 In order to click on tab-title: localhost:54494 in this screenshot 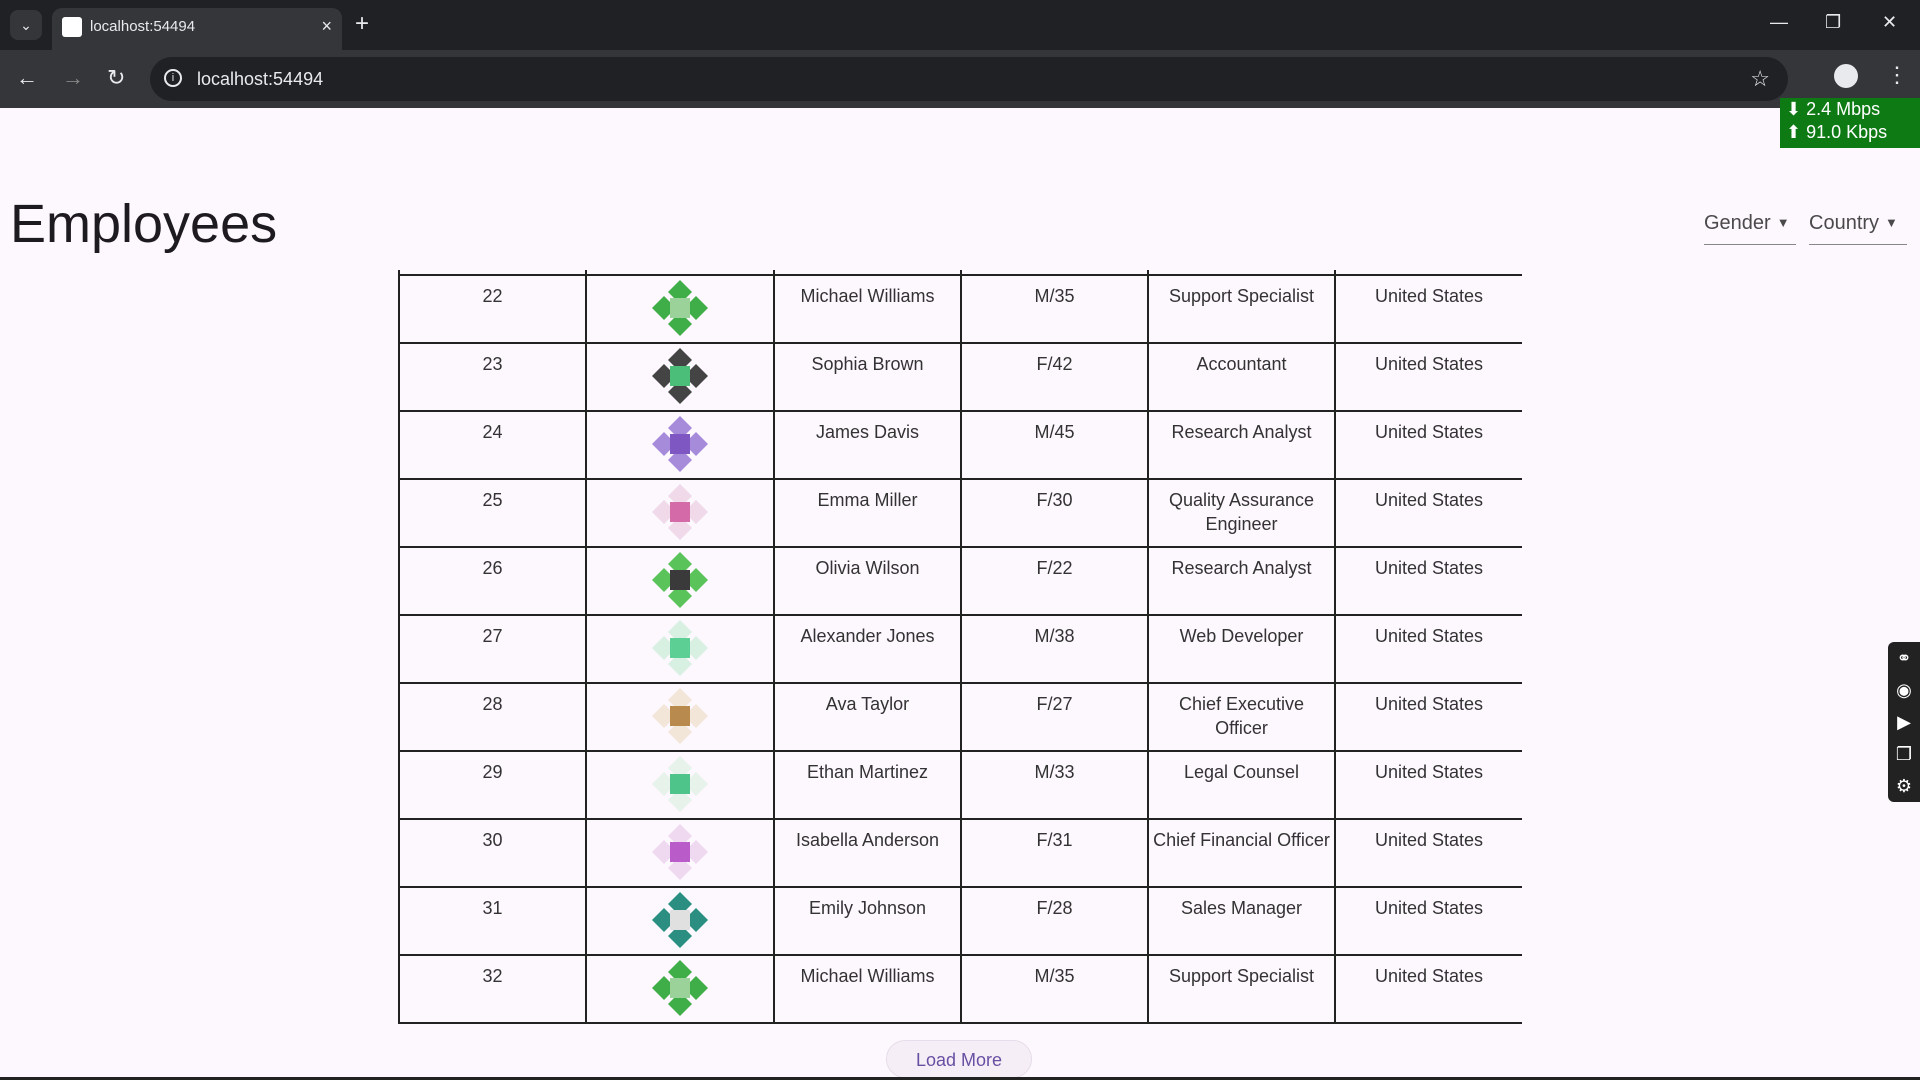, I will do `click(143, 26)`.